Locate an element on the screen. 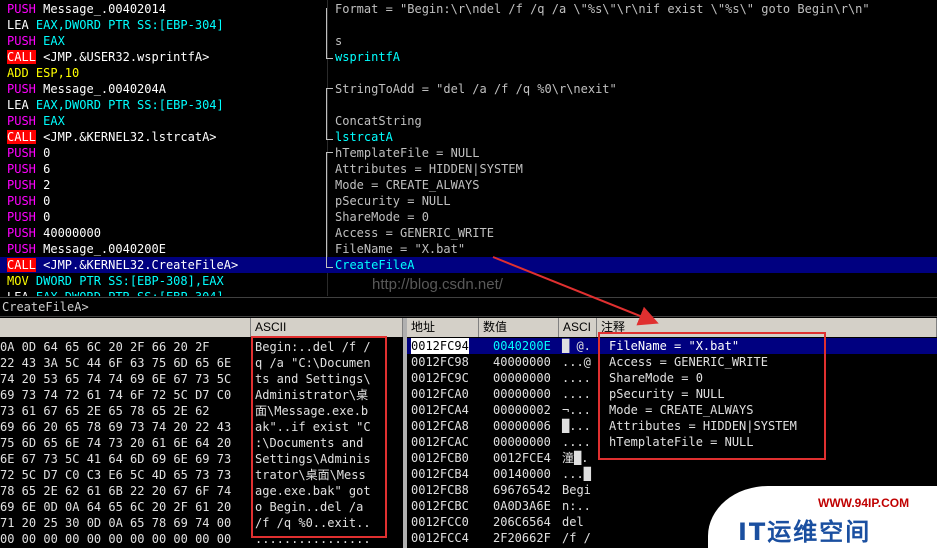 This screenshot has width=937, height=548. dump-hex-bytes: 6E 67 73 5C 41 64 6D 69 6E 69 73 is located at coordinates (116, 459).